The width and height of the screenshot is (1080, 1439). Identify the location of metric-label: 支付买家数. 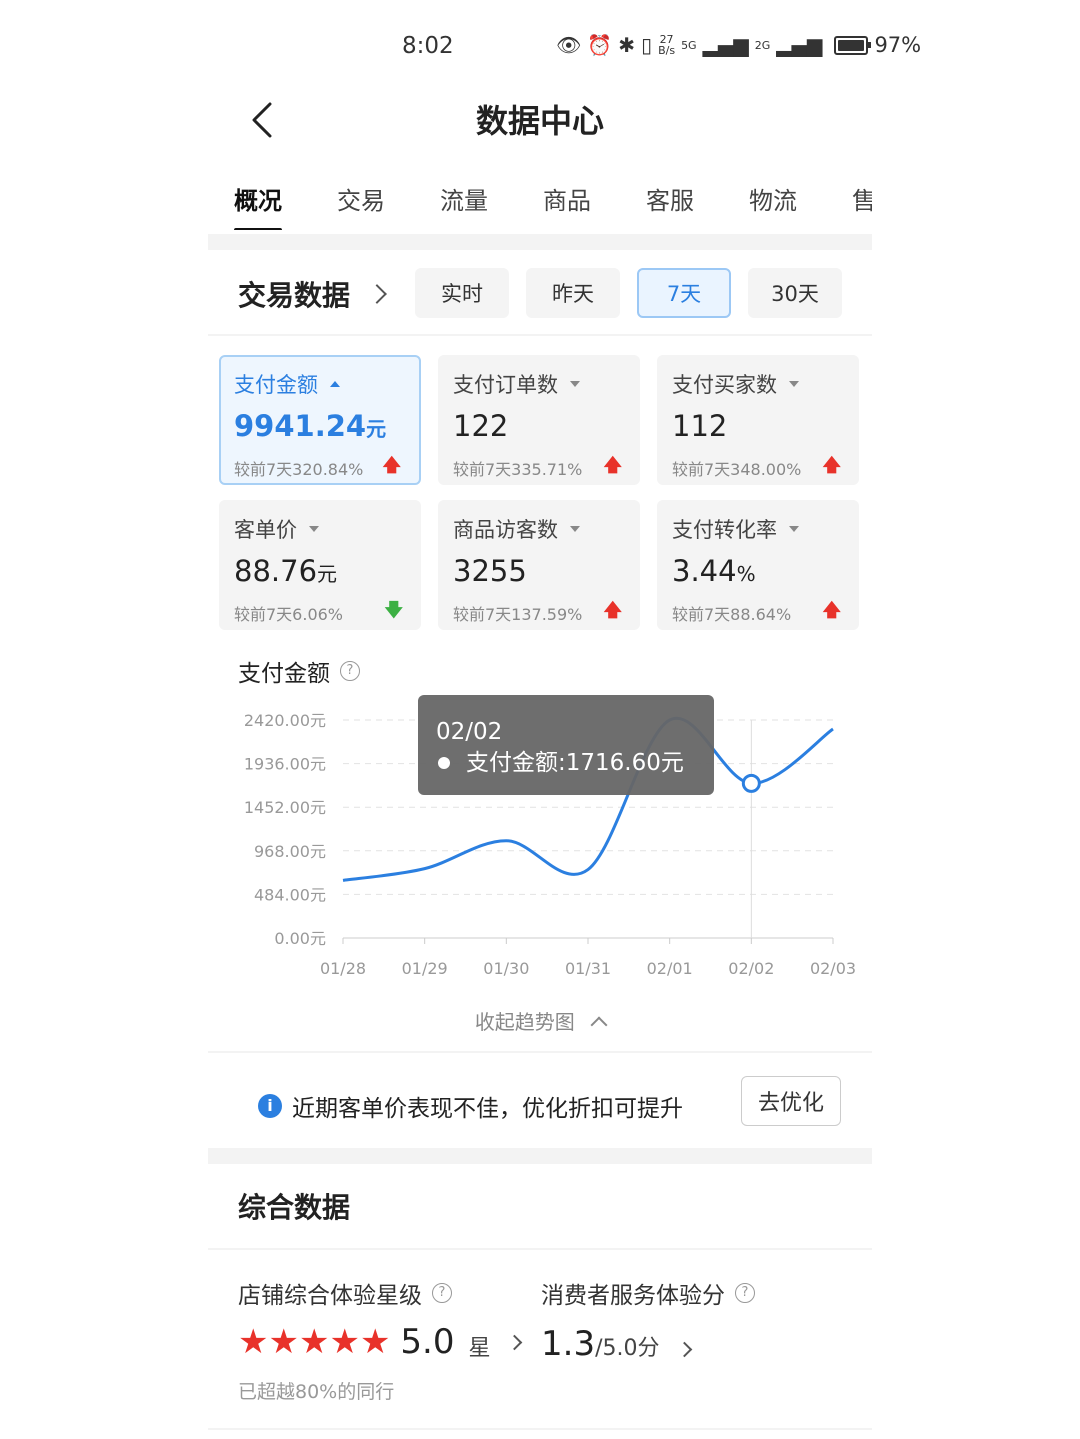
(765, 384).